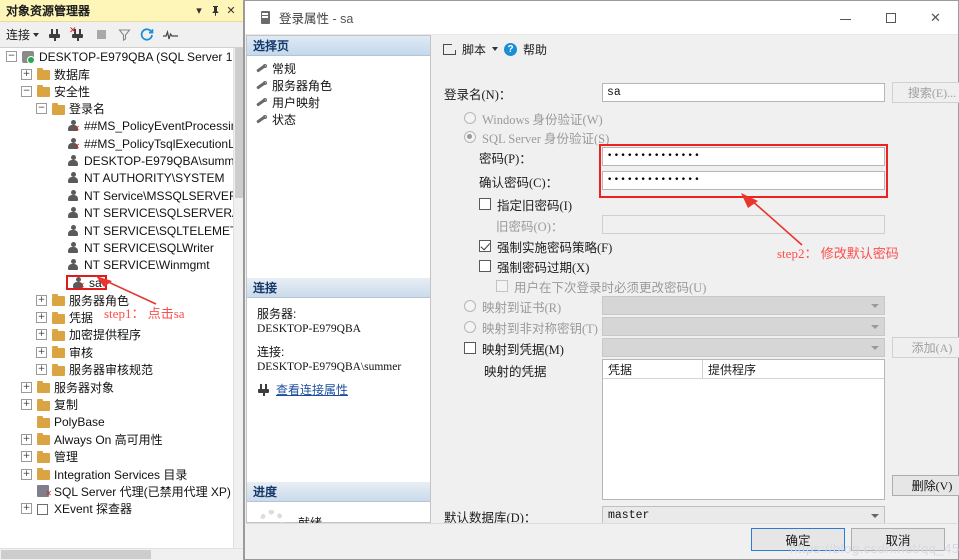  What do you see at coordinates (743, 326) in the screenshot?
I see `asymmetric-key-combobox` at bounding box center [743, 326].